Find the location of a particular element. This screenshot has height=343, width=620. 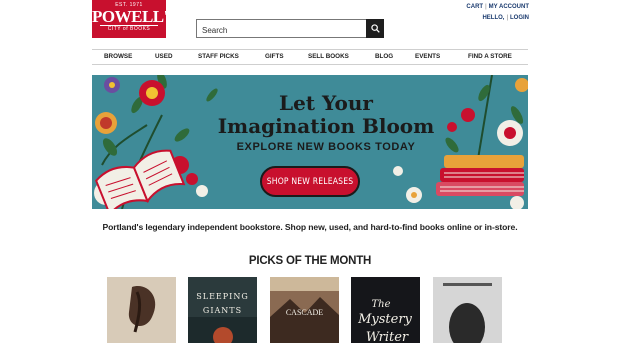

svg-text: SLEEPING is located at coordinates (222, 296).